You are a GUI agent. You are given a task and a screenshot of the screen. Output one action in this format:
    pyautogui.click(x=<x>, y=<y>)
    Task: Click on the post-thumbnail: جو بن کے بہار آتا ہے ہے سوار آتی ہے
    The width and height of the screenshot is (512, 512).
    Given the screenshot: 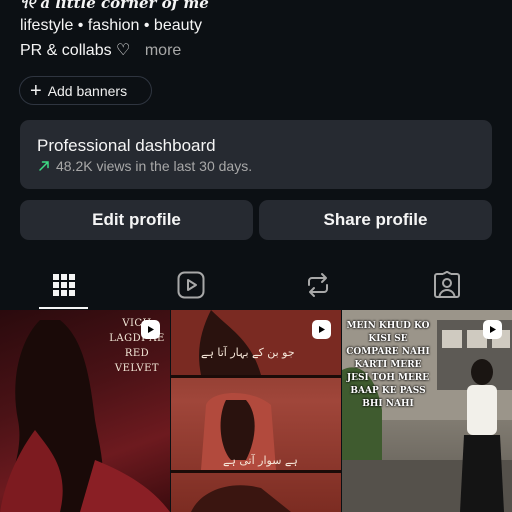 What is the action you would take?
    pyautogui.click(x=256, y=411)
    